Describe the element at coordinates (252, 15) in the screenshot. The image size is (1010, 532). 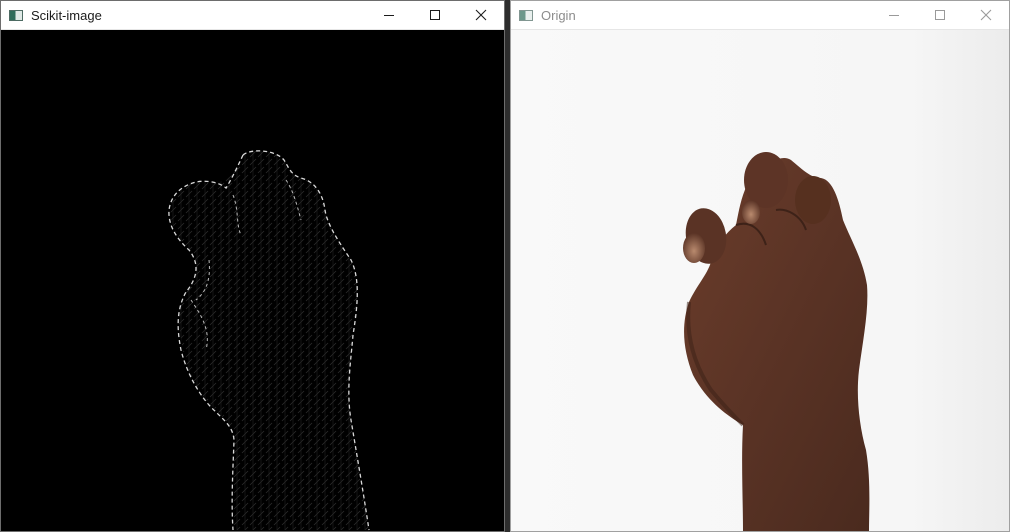
I see `title-bar: Scikit-image` at that location.